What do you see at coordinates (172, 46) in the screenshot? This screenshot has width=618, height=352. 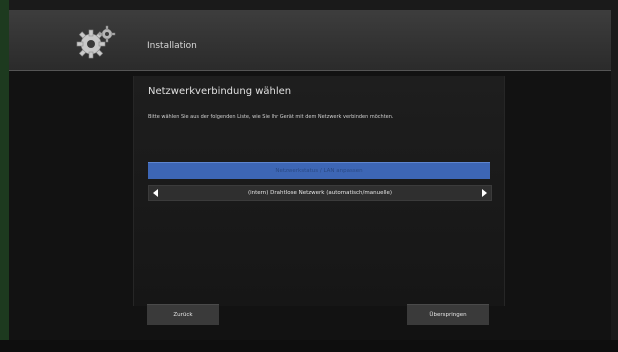 I see `header-title: Installation` at bounding box center [172, 46].